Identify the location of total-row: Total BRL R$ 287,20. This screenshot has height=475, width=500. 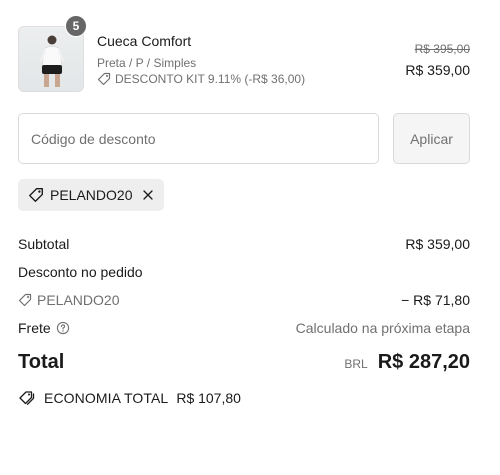
(244, 362).